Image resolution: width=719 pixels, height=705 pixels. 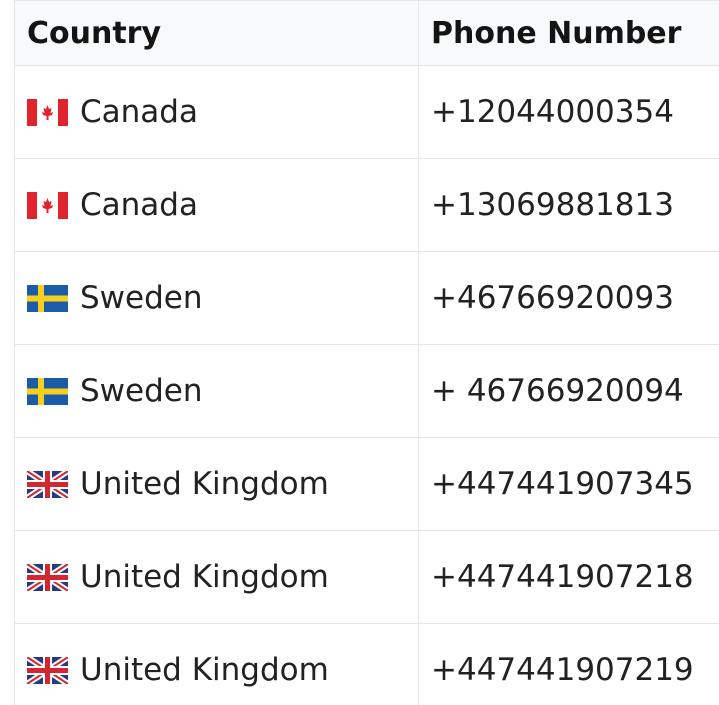 I want to click on table-row: Sweden + 46766920094, so click(x=366, y=391).